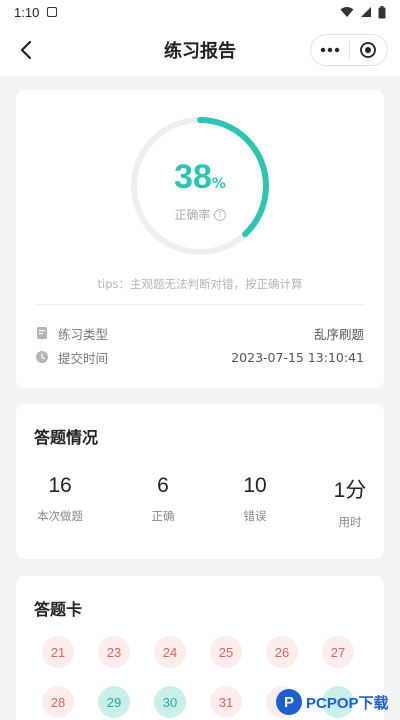 This screenshot has height=720, width=400. I want to click on wifi-icon, so click(347, 12).